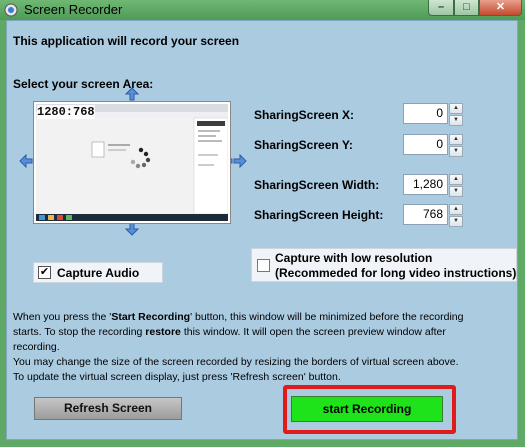 The width and height of the screenshot is (525, 447). I want to click on capture-audio-label: Capture Audio, so click(98, 273).